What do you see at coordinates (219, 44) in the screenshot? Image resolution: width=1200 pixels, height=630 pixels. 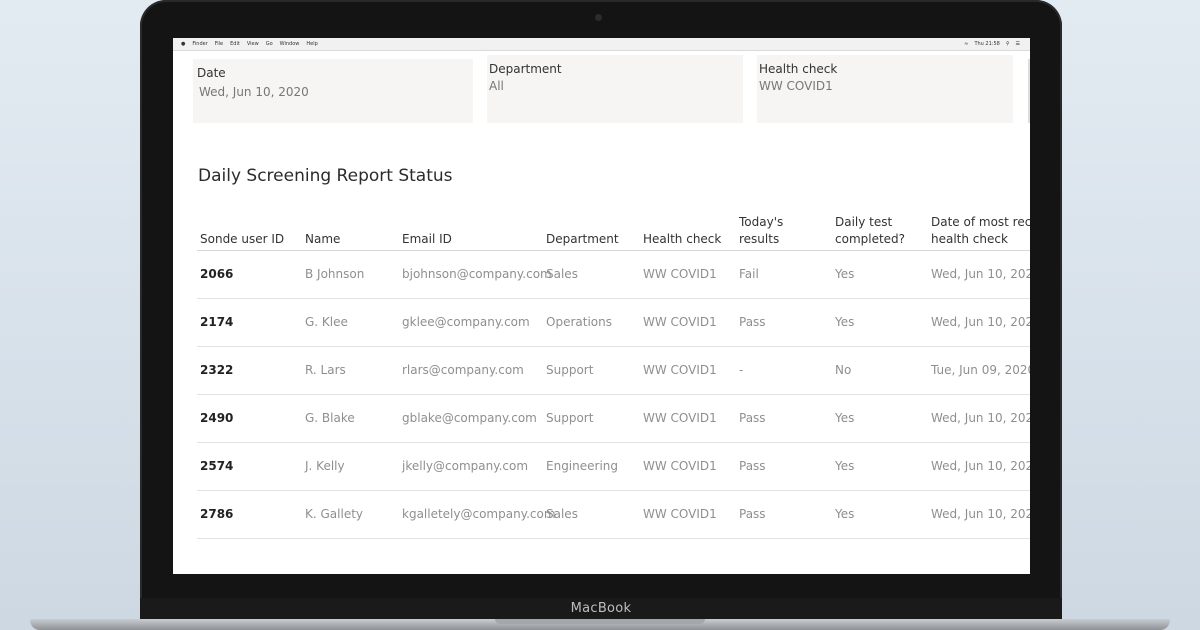 I see `menu-item-file: File` at bounding box center [219, 44].